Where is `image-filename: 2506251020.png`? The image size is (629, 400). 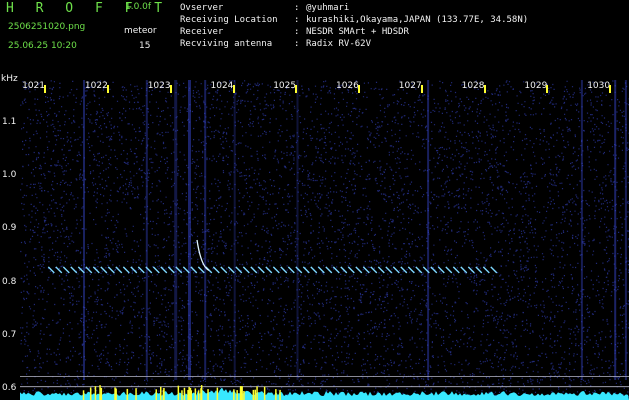
image-filename: 2506251020.png is located at coordinates (47, 27).